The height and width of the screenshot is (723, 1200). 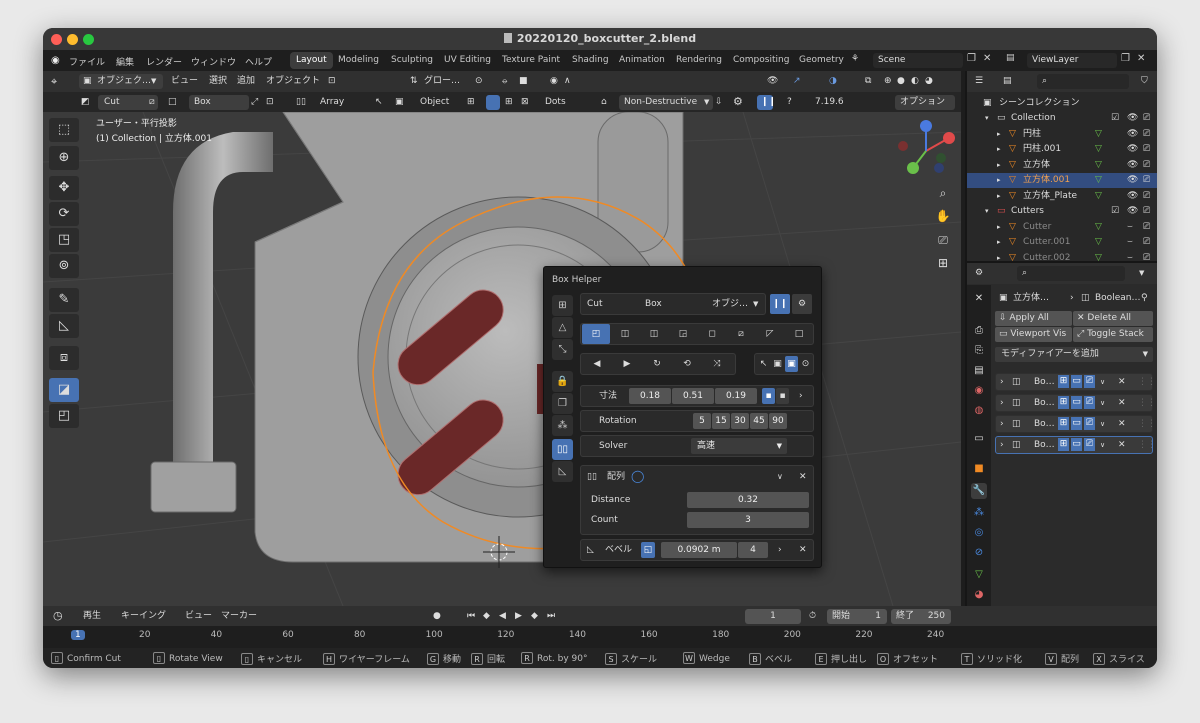 I want to click on menu-help: ヘルプ, so click(x=258, y=61).